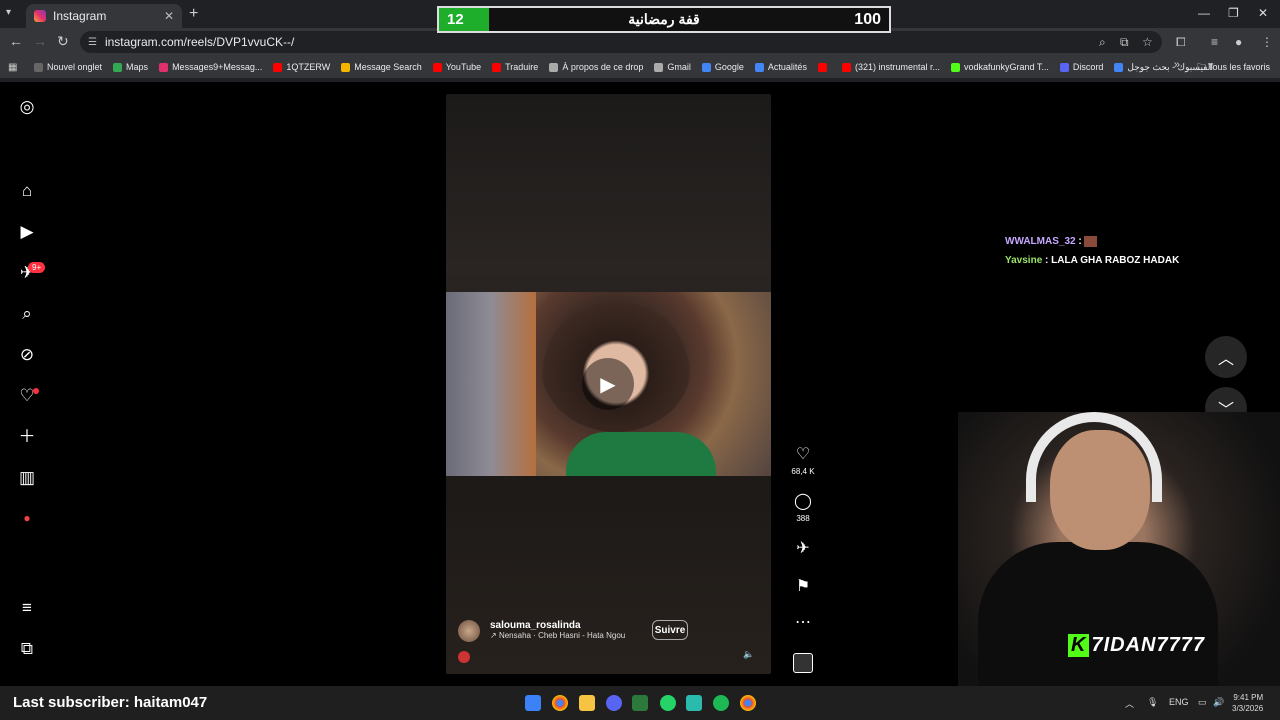 The width and height of the screenshot is (1280, 720). What do you see at coordinates (1152, 702) in the screenshot?
I see `mic-icon: 🎙` at bounding box center [1152, 702].